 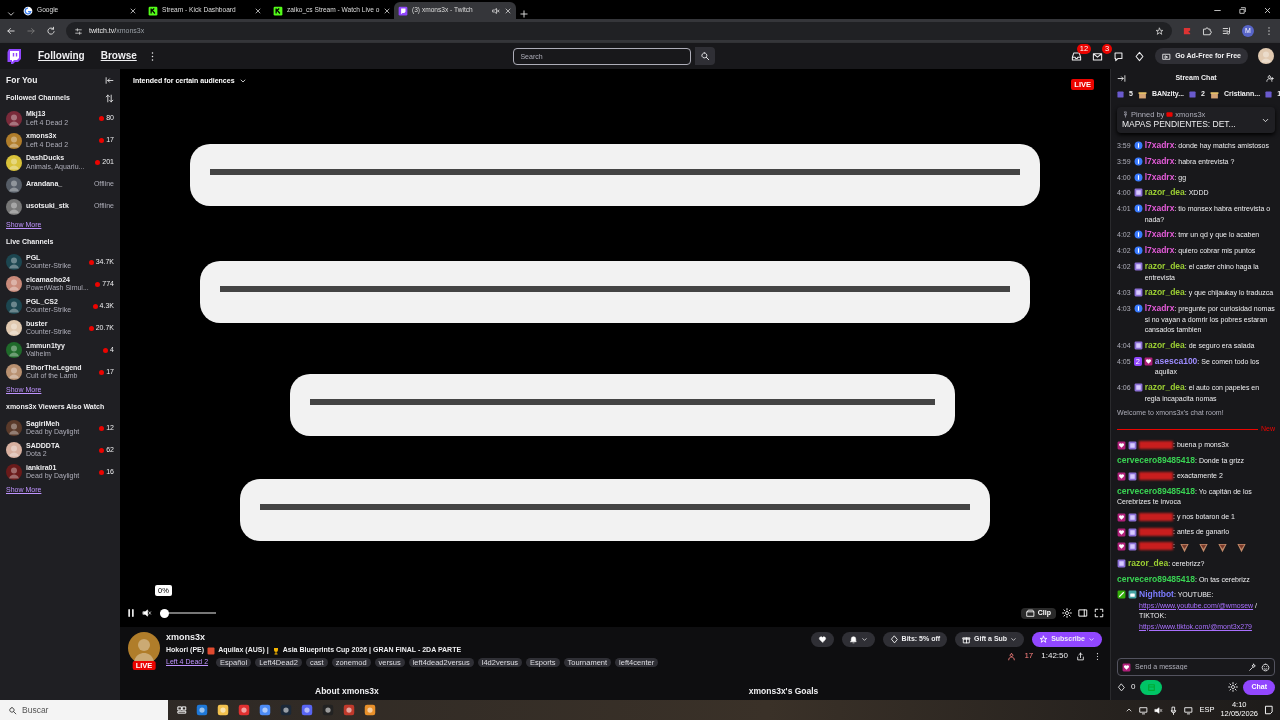 I want to click on viewers-icon, so click(x=1012, y=656).